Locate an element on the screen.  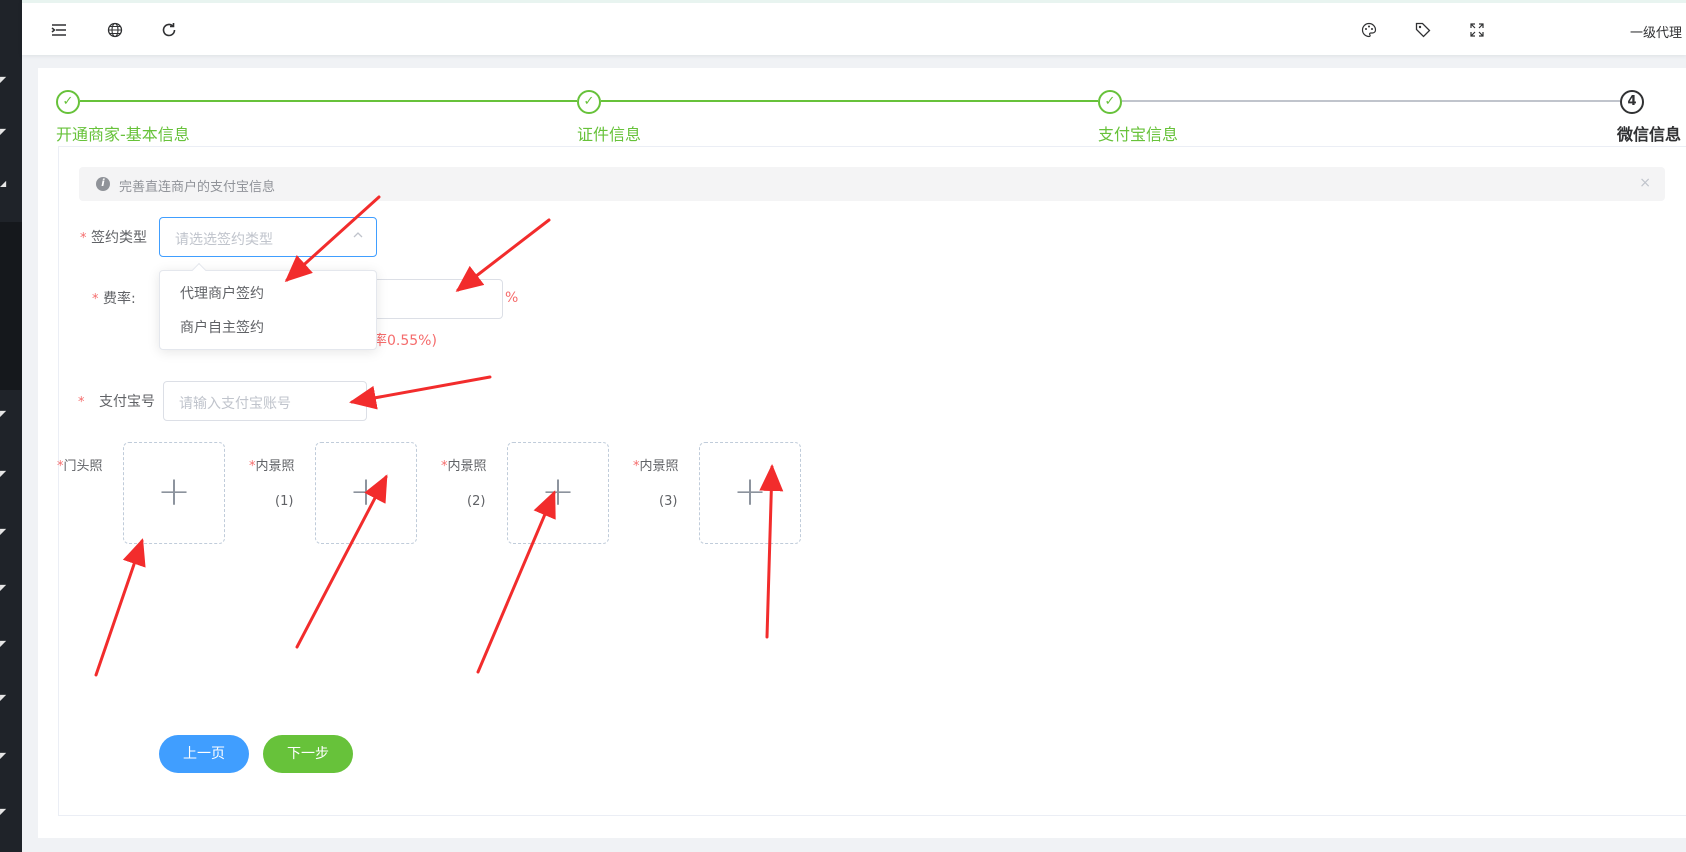
sidebar: ◤ ◤ ◢ ◤ ◤ ◤ ◤ ◤ ◤ ◤ ◤ is located at coordinates (11, 426).